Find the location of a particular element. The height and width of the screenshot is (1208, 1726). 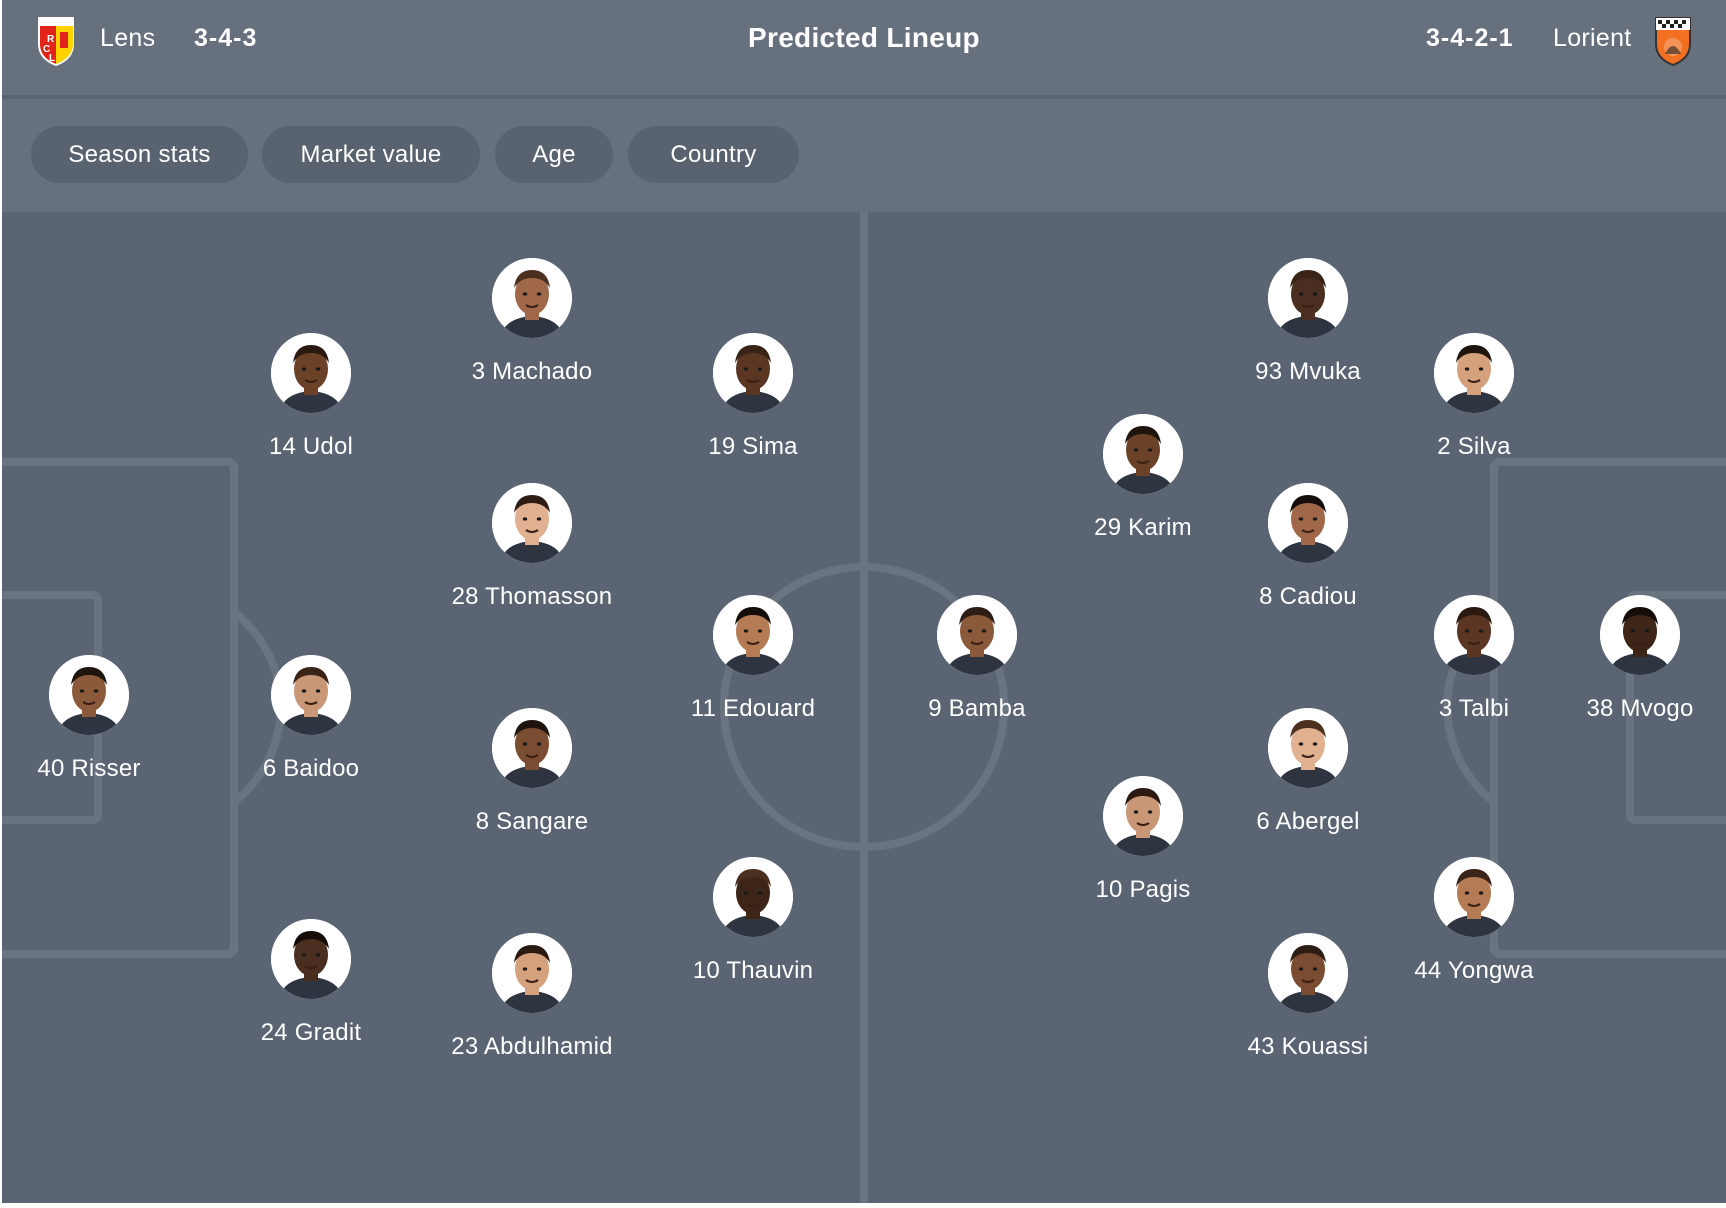

filter-age: Age is located at coordinates (554, 154).